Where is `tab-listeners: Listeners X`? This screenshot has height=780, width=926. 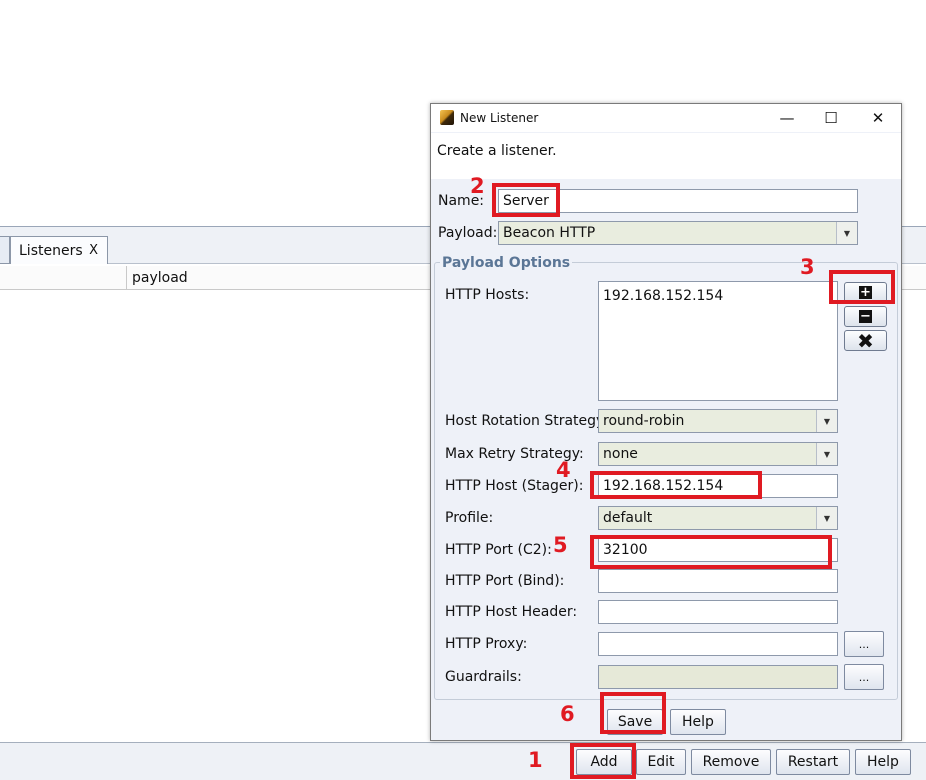 tab-listeners: Listeners X is located at coordinates (59, 250).